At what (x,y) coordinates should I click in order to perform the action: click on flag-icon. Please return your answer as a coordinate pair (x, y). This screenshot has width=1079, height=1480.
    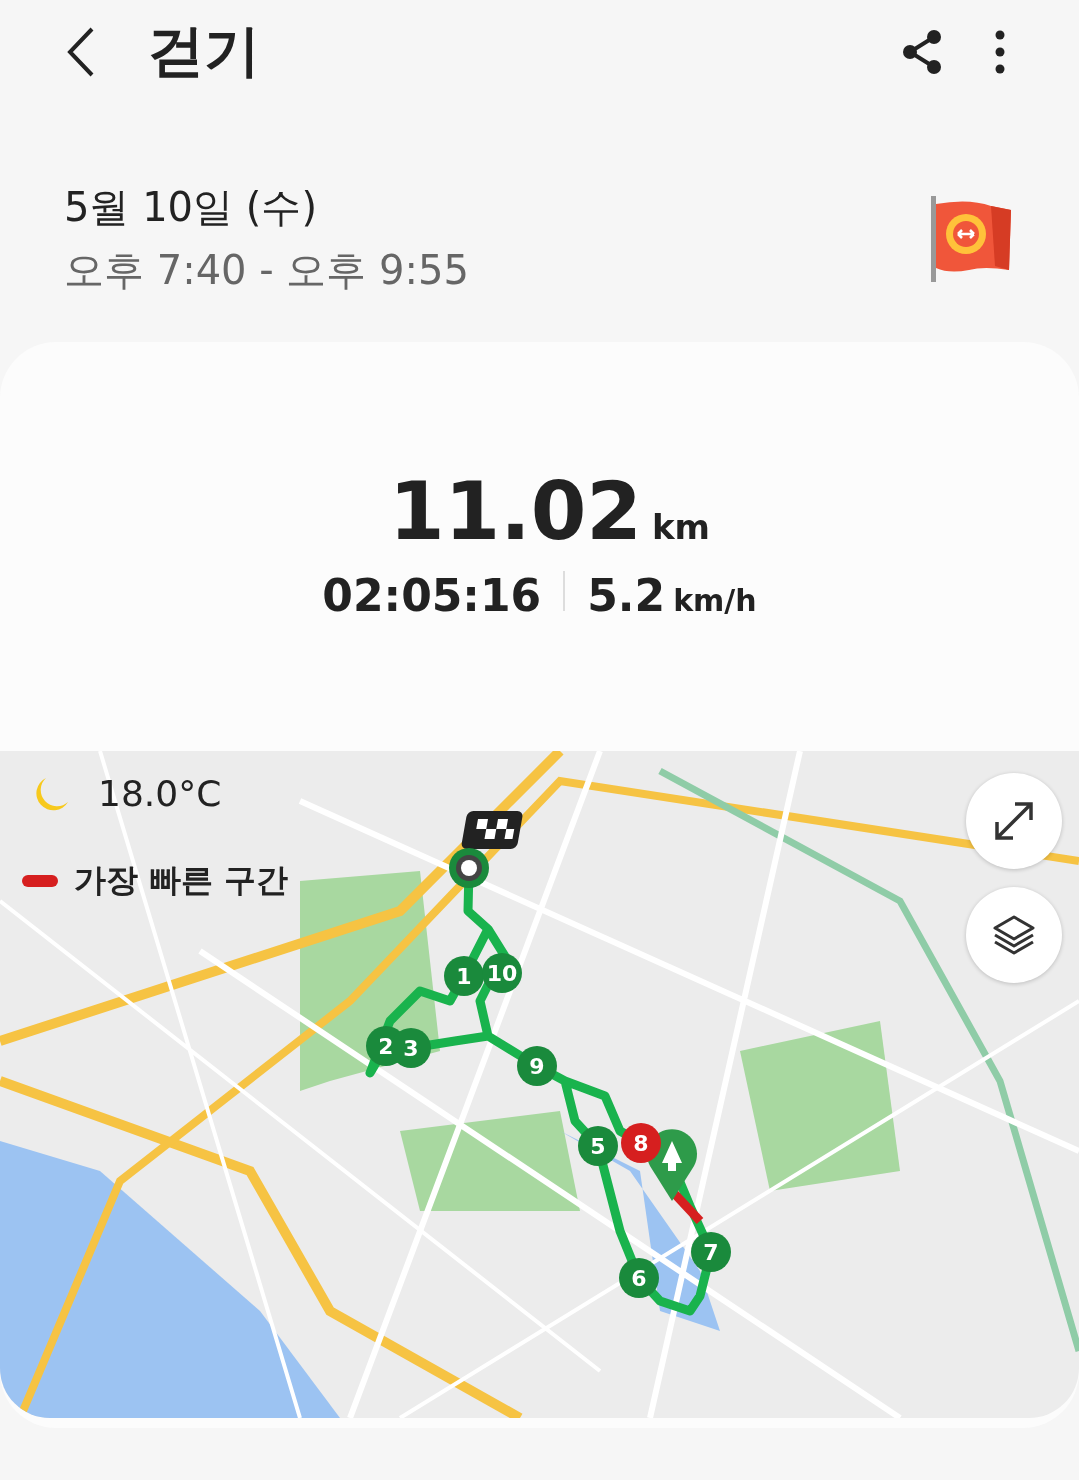
    Looking at the image, I should click on (971, 239).